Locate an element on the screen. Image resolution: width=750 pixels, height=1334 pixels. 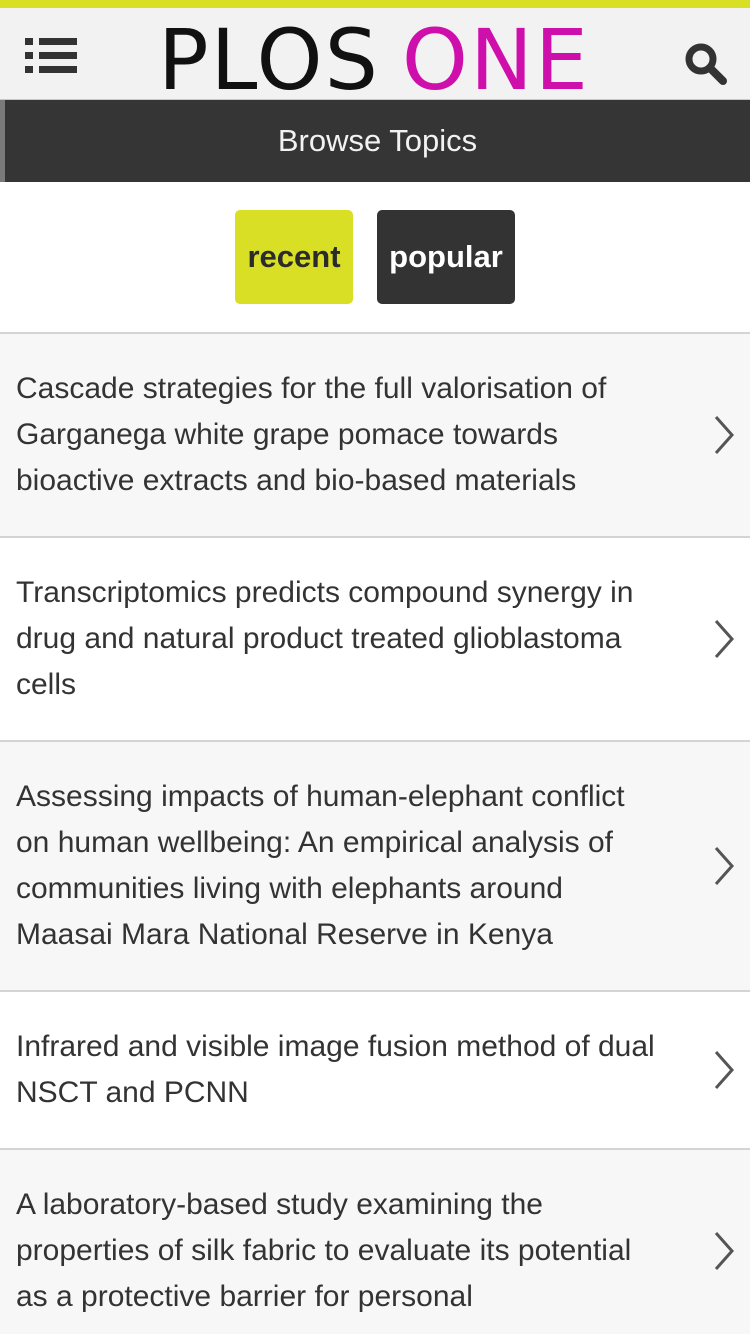
list-menu-icon is located at coordinates (51, 56).